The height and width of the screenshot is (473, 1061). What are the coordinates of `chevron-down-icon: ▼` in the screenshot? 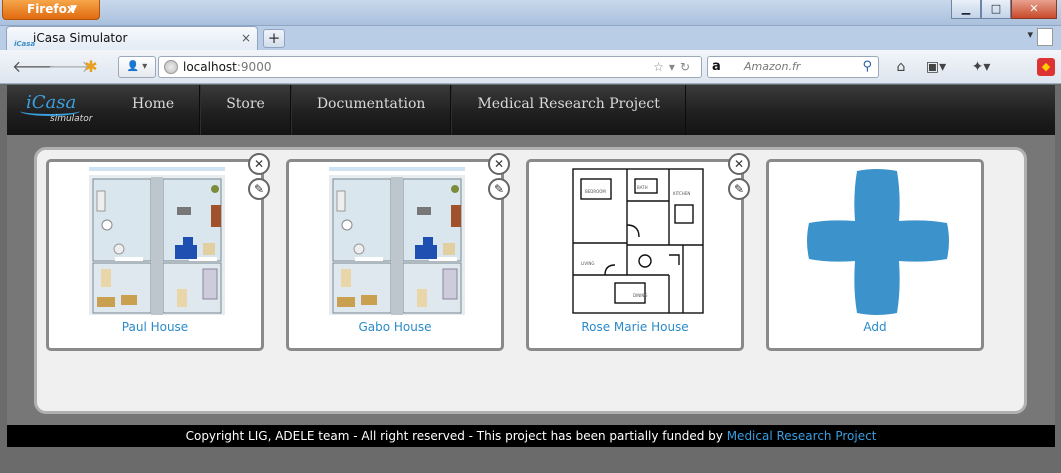 It's located at (73, 9).